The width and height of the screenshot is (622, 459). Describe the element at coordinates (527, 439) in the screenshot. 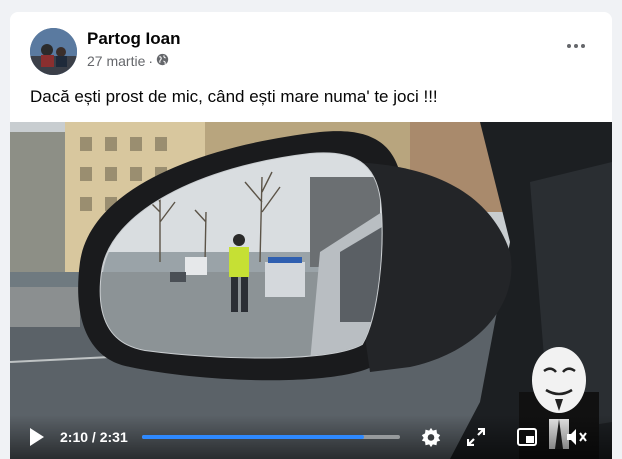

I see `picture-in-picture-icon` at that location.